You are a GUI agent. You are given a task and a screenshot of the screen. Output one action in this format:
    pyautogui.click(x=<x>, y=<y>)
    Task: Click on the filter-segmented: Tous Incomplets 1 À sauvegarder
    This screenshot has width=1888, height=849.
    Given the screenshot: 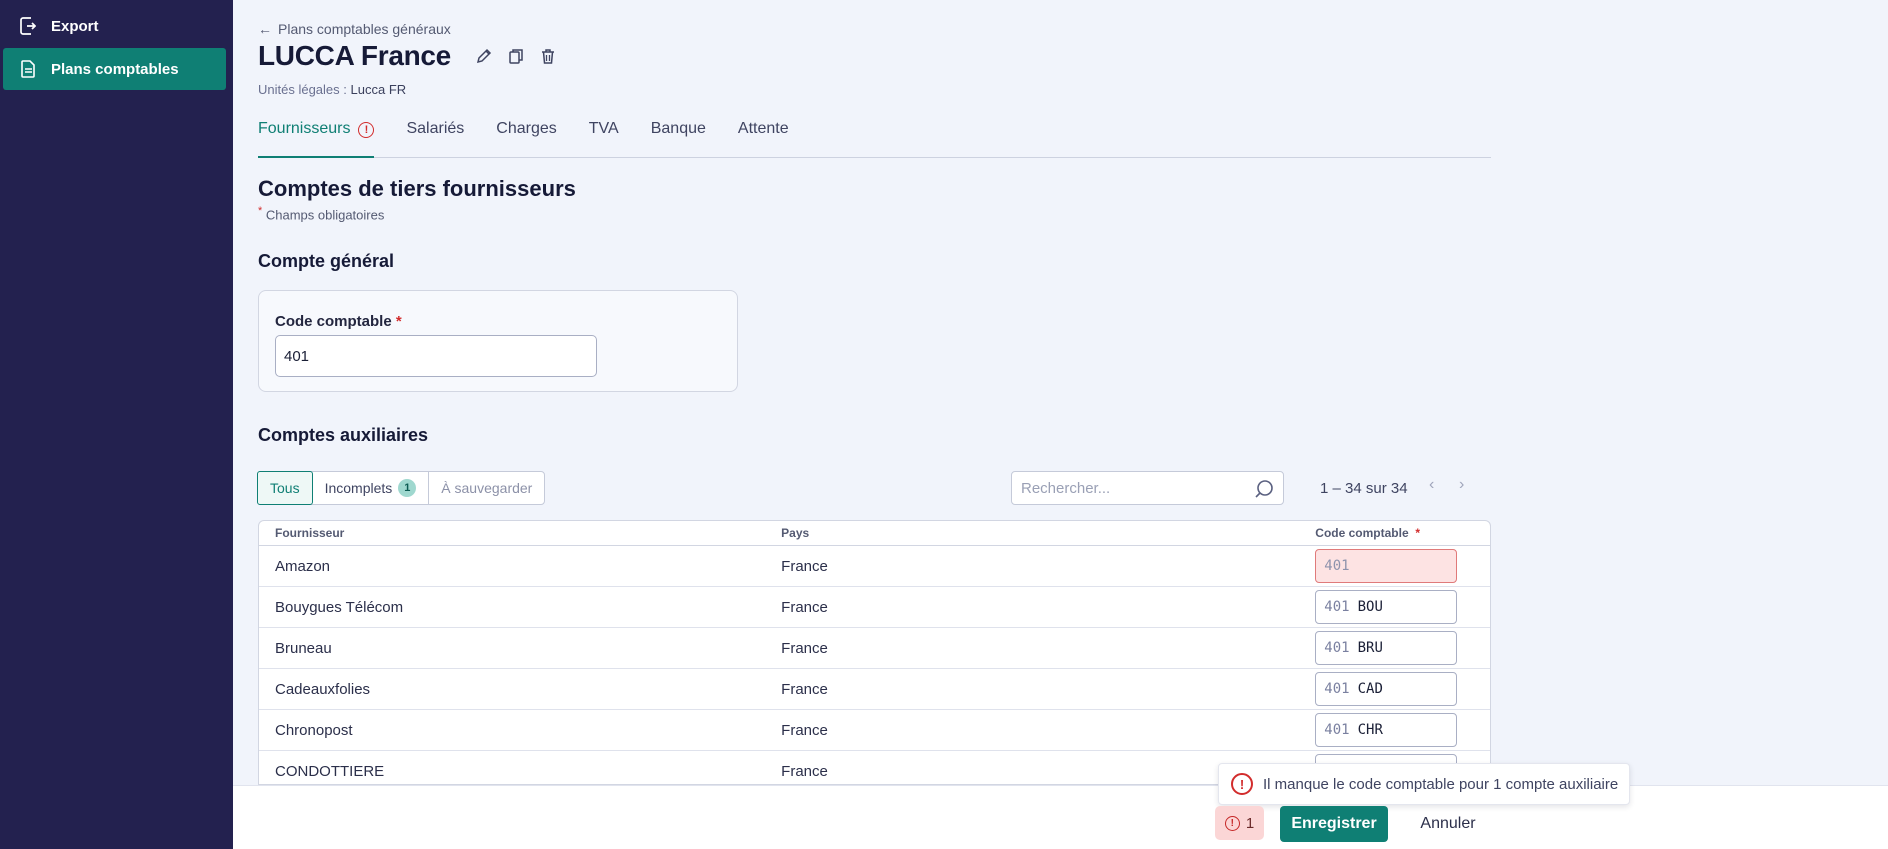 What is the action you would take?
    pyautogui.click(x=401, y=488)
    